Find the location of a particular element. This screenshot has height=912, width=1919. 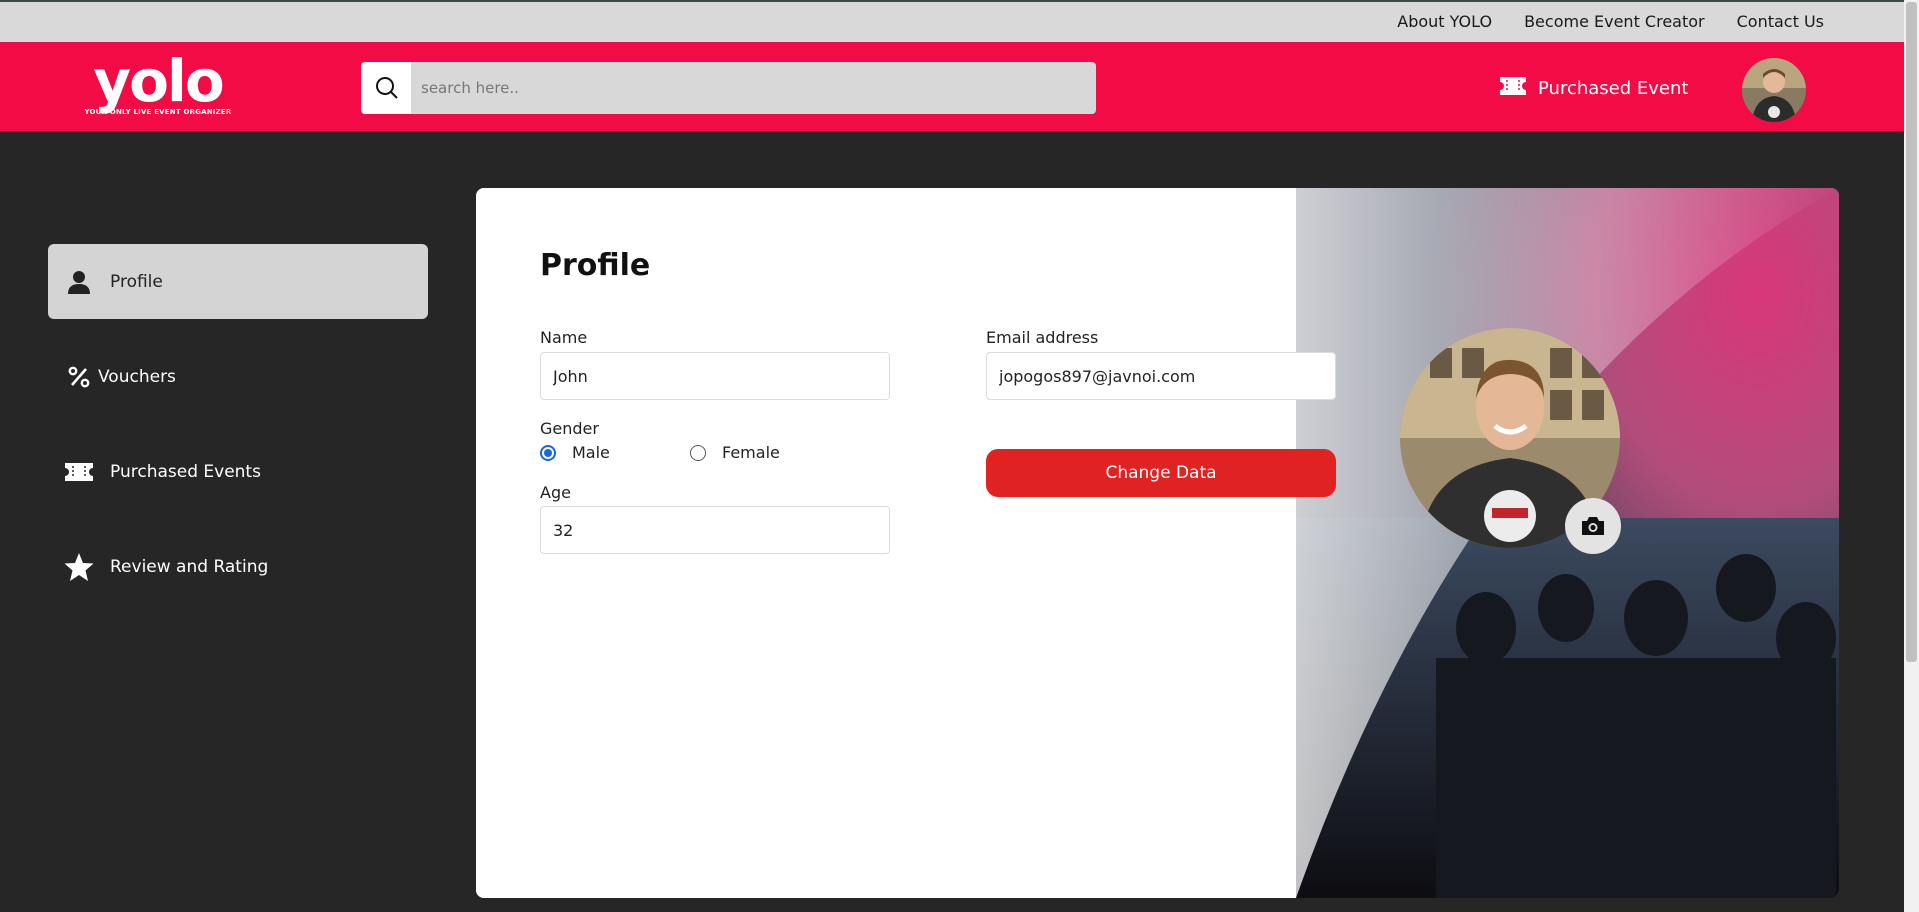

sidebar-item-review-rating: Review and Rating is located at coordinates (238, 566).